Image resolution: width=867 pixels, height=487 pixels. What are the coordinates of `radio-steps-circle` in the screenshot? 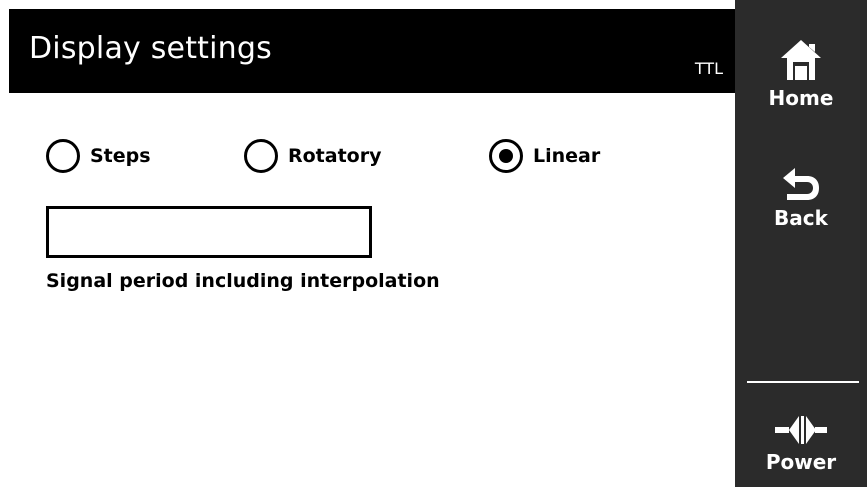 It's located at (63, 156).